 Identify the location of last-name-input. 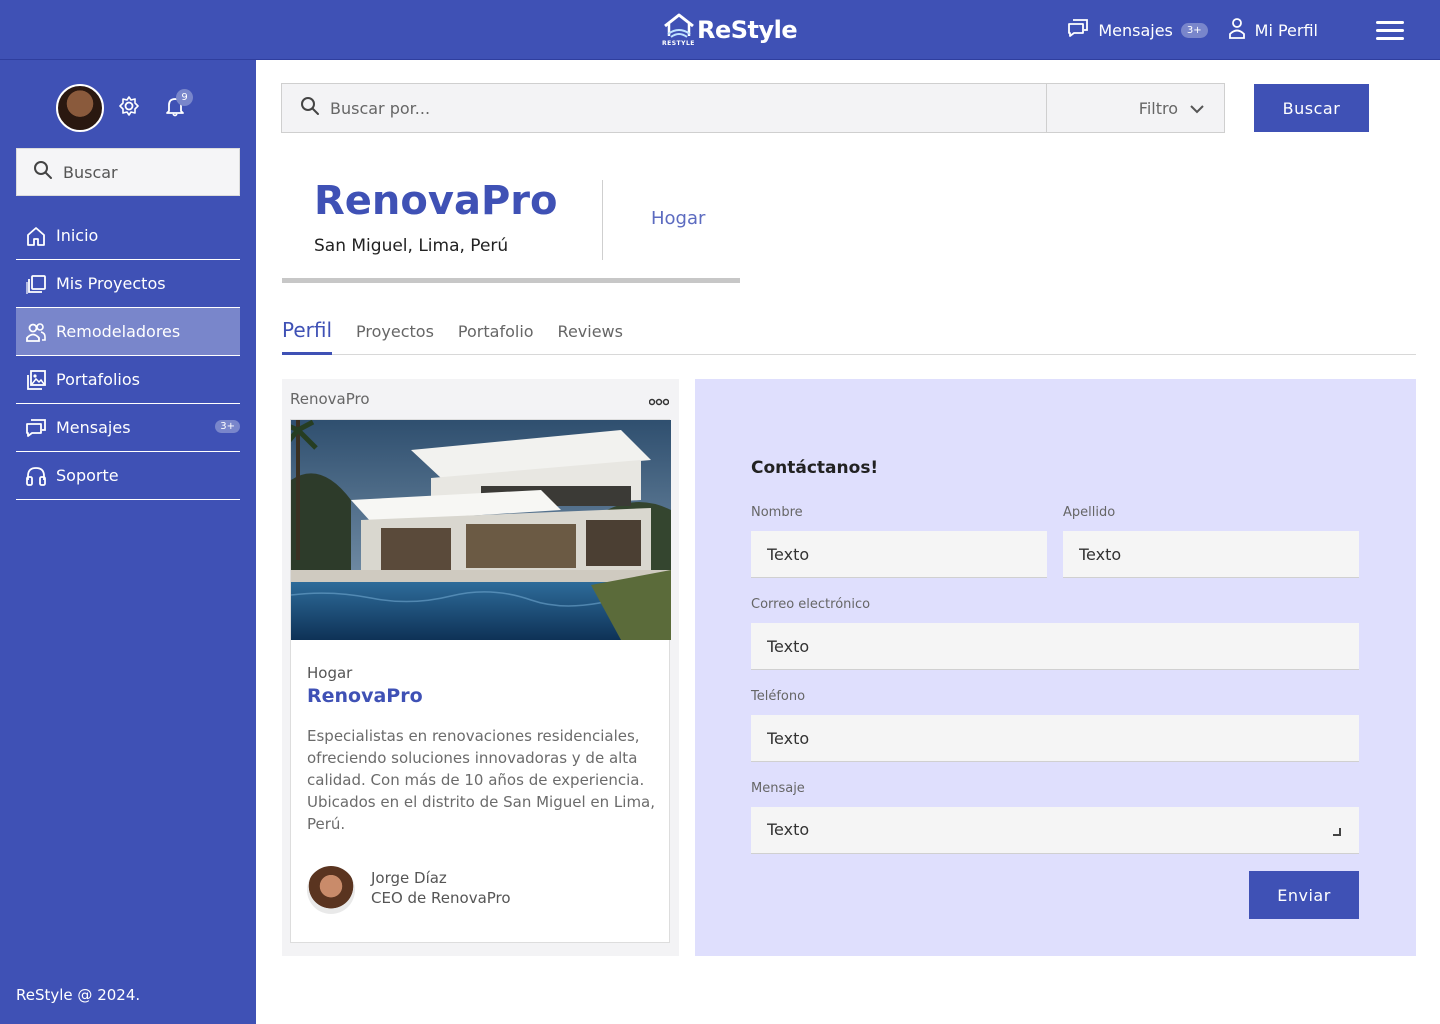
(1219, 554).